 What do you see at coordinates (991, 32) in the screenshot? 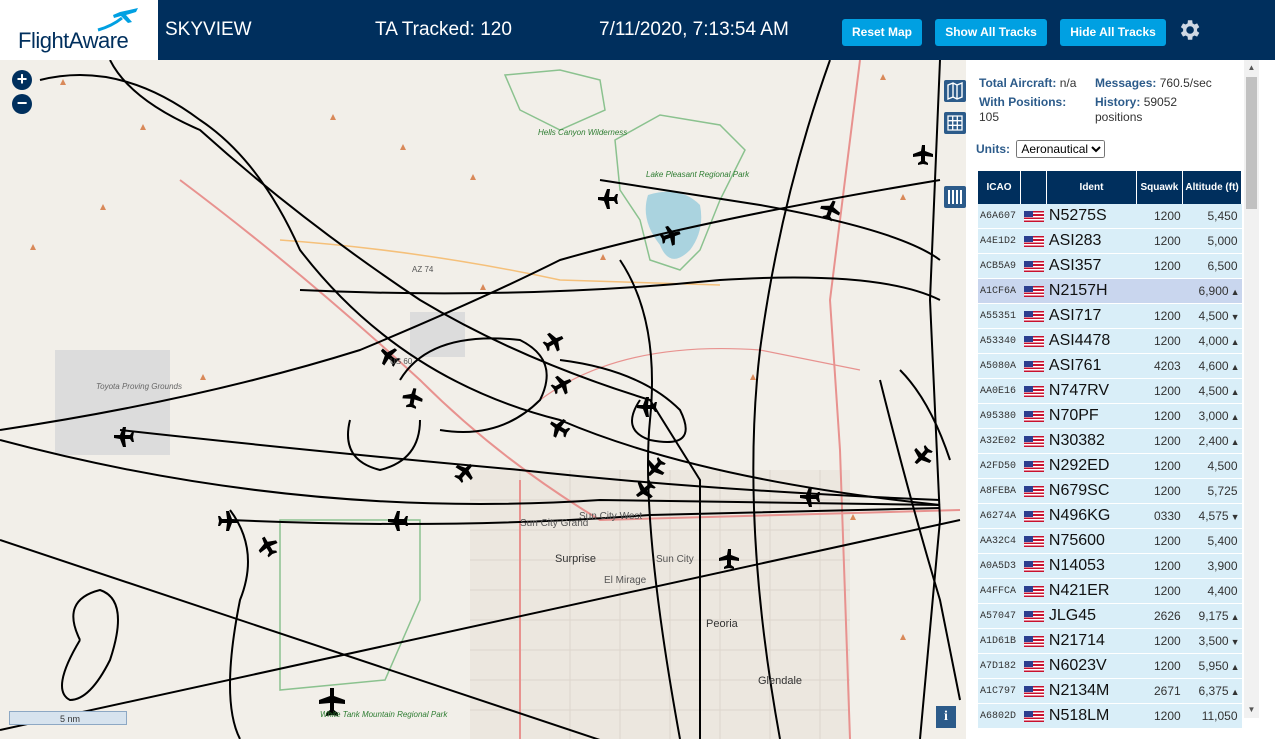
I see `show-all-tracks-button: Show All Tracks` at bounding box center [991, 32].